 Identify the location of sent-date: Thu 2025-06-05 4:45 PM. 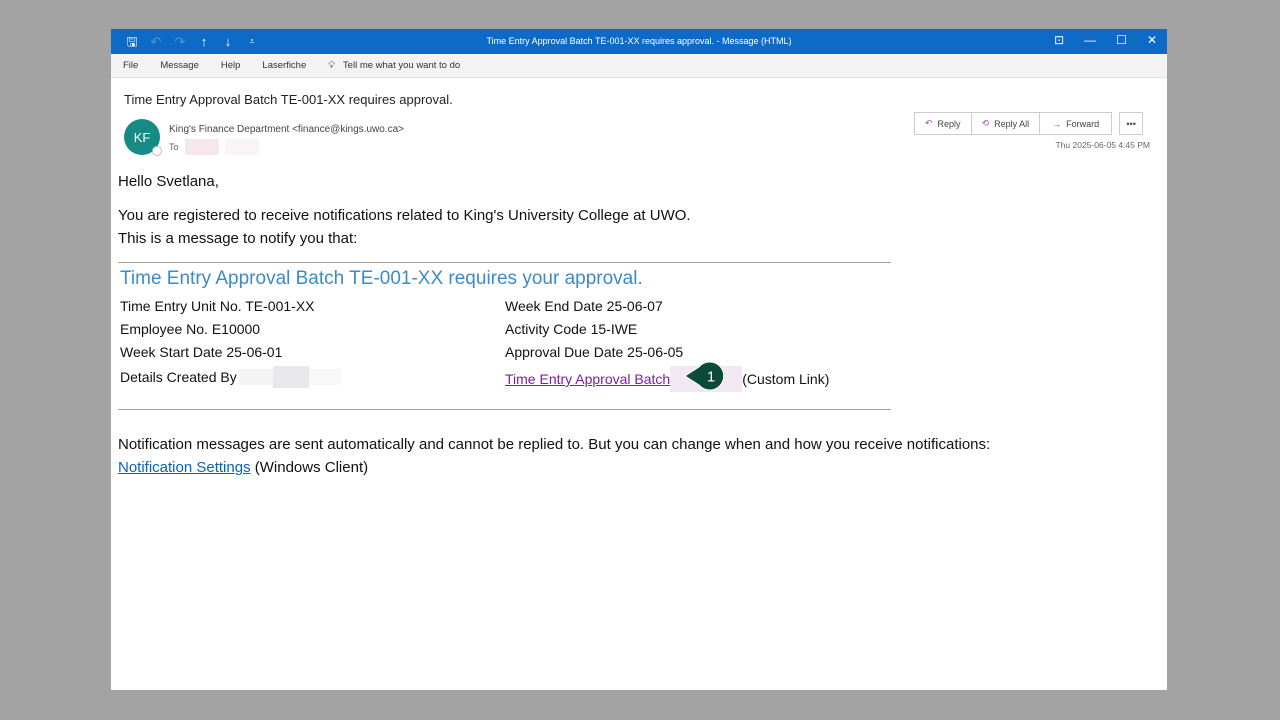
(1102, 145).